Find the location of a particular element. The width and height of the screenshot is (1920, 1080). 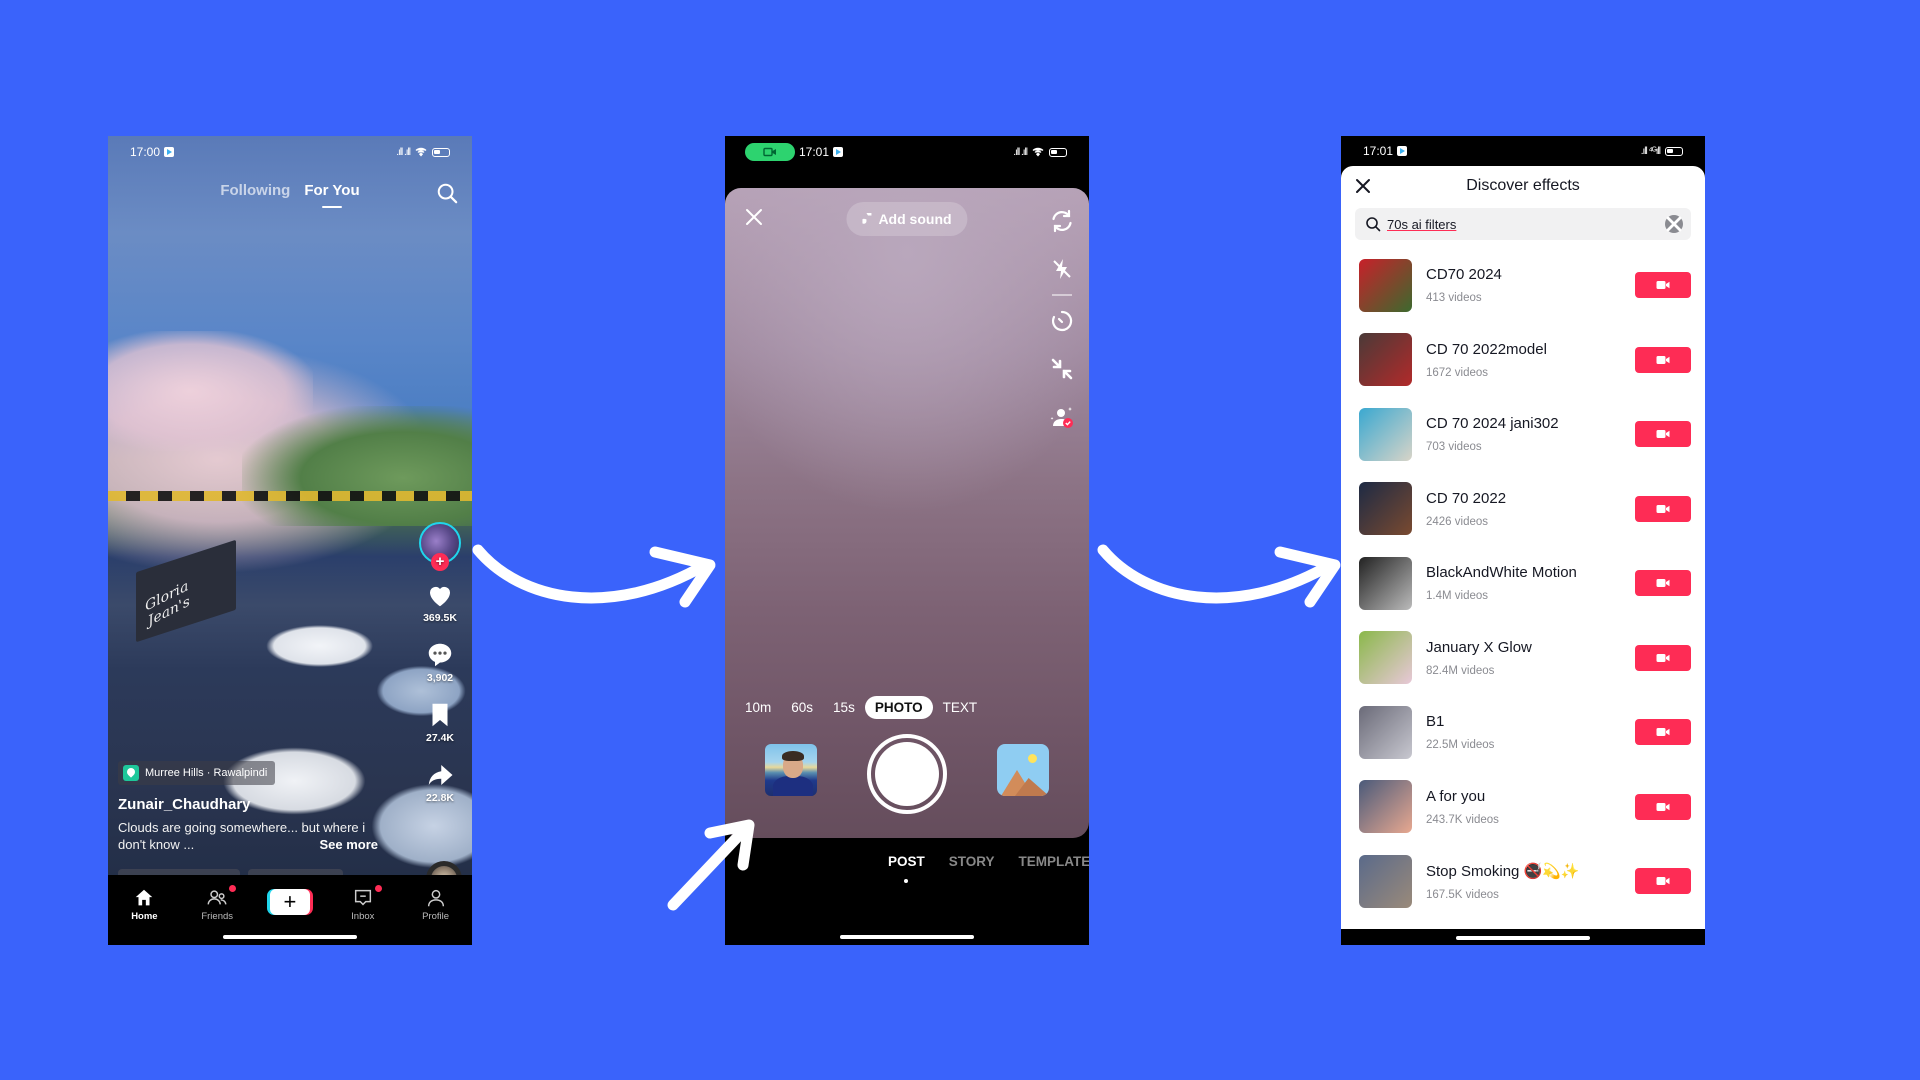

flash-off-icon is located at coordinates (1062, 269).